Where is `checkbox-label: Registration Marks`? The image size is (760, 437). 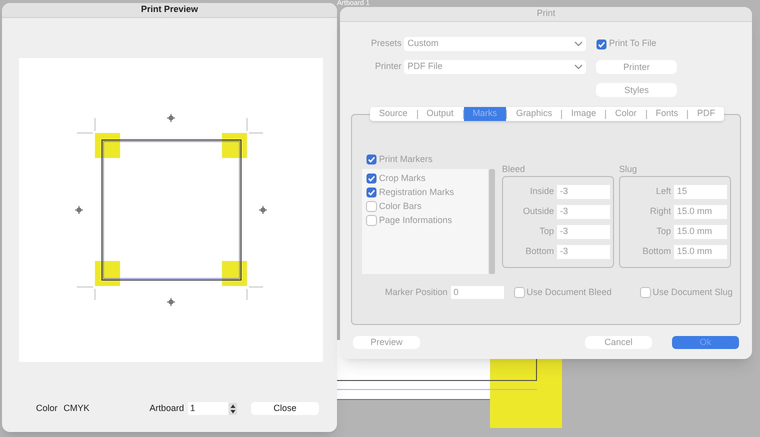
checkbox-label: Registration Marks is located at coordinates (416, 192).